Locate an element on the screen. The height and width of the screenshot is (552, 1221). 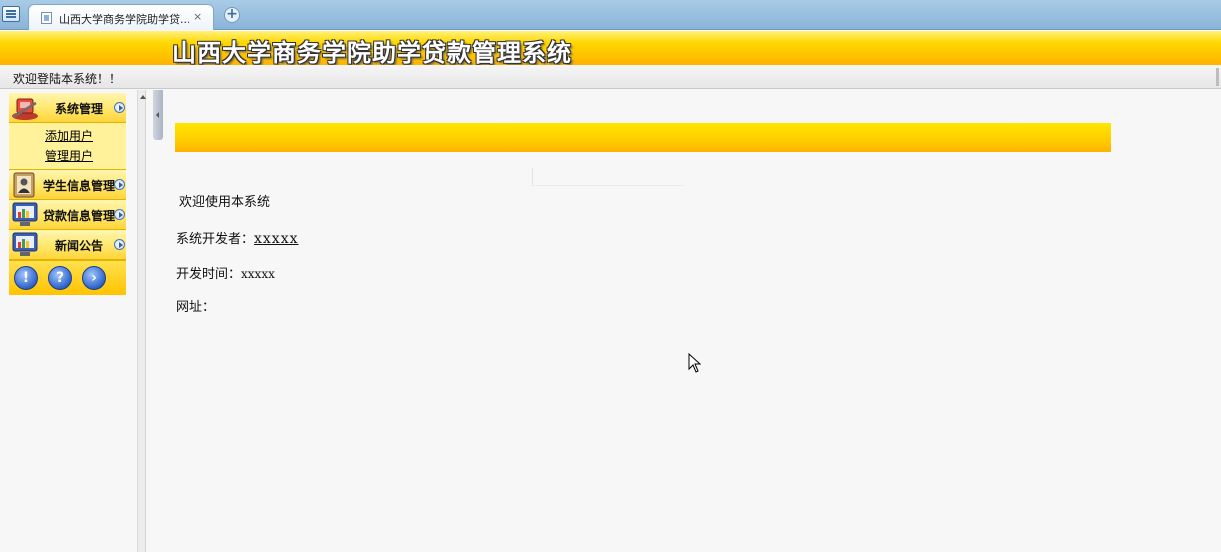
scroll-up-arrow-icon is located at coordinates (143, 97).